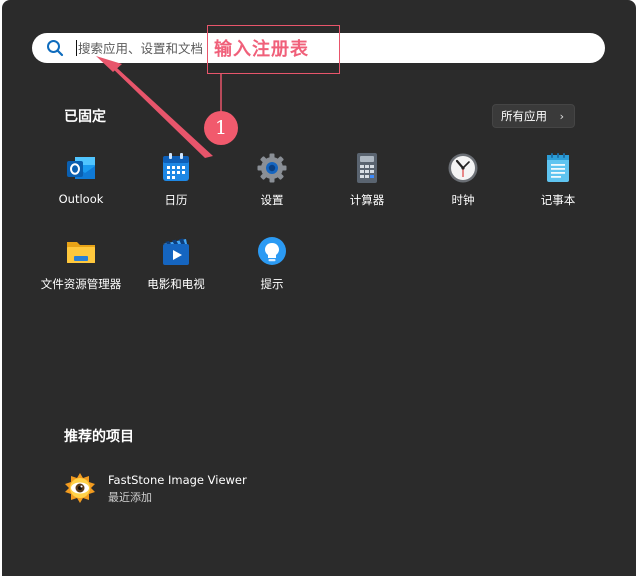  I want to click on outlook-icon, so click(81, 168).